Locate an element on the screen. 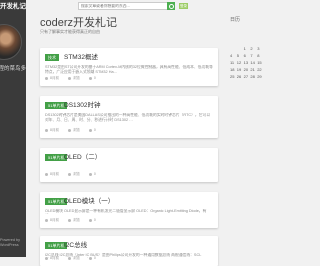 The height and width of the screenshot is (266, 320). calendar-day: 14 is located at coordinates (253, 62).